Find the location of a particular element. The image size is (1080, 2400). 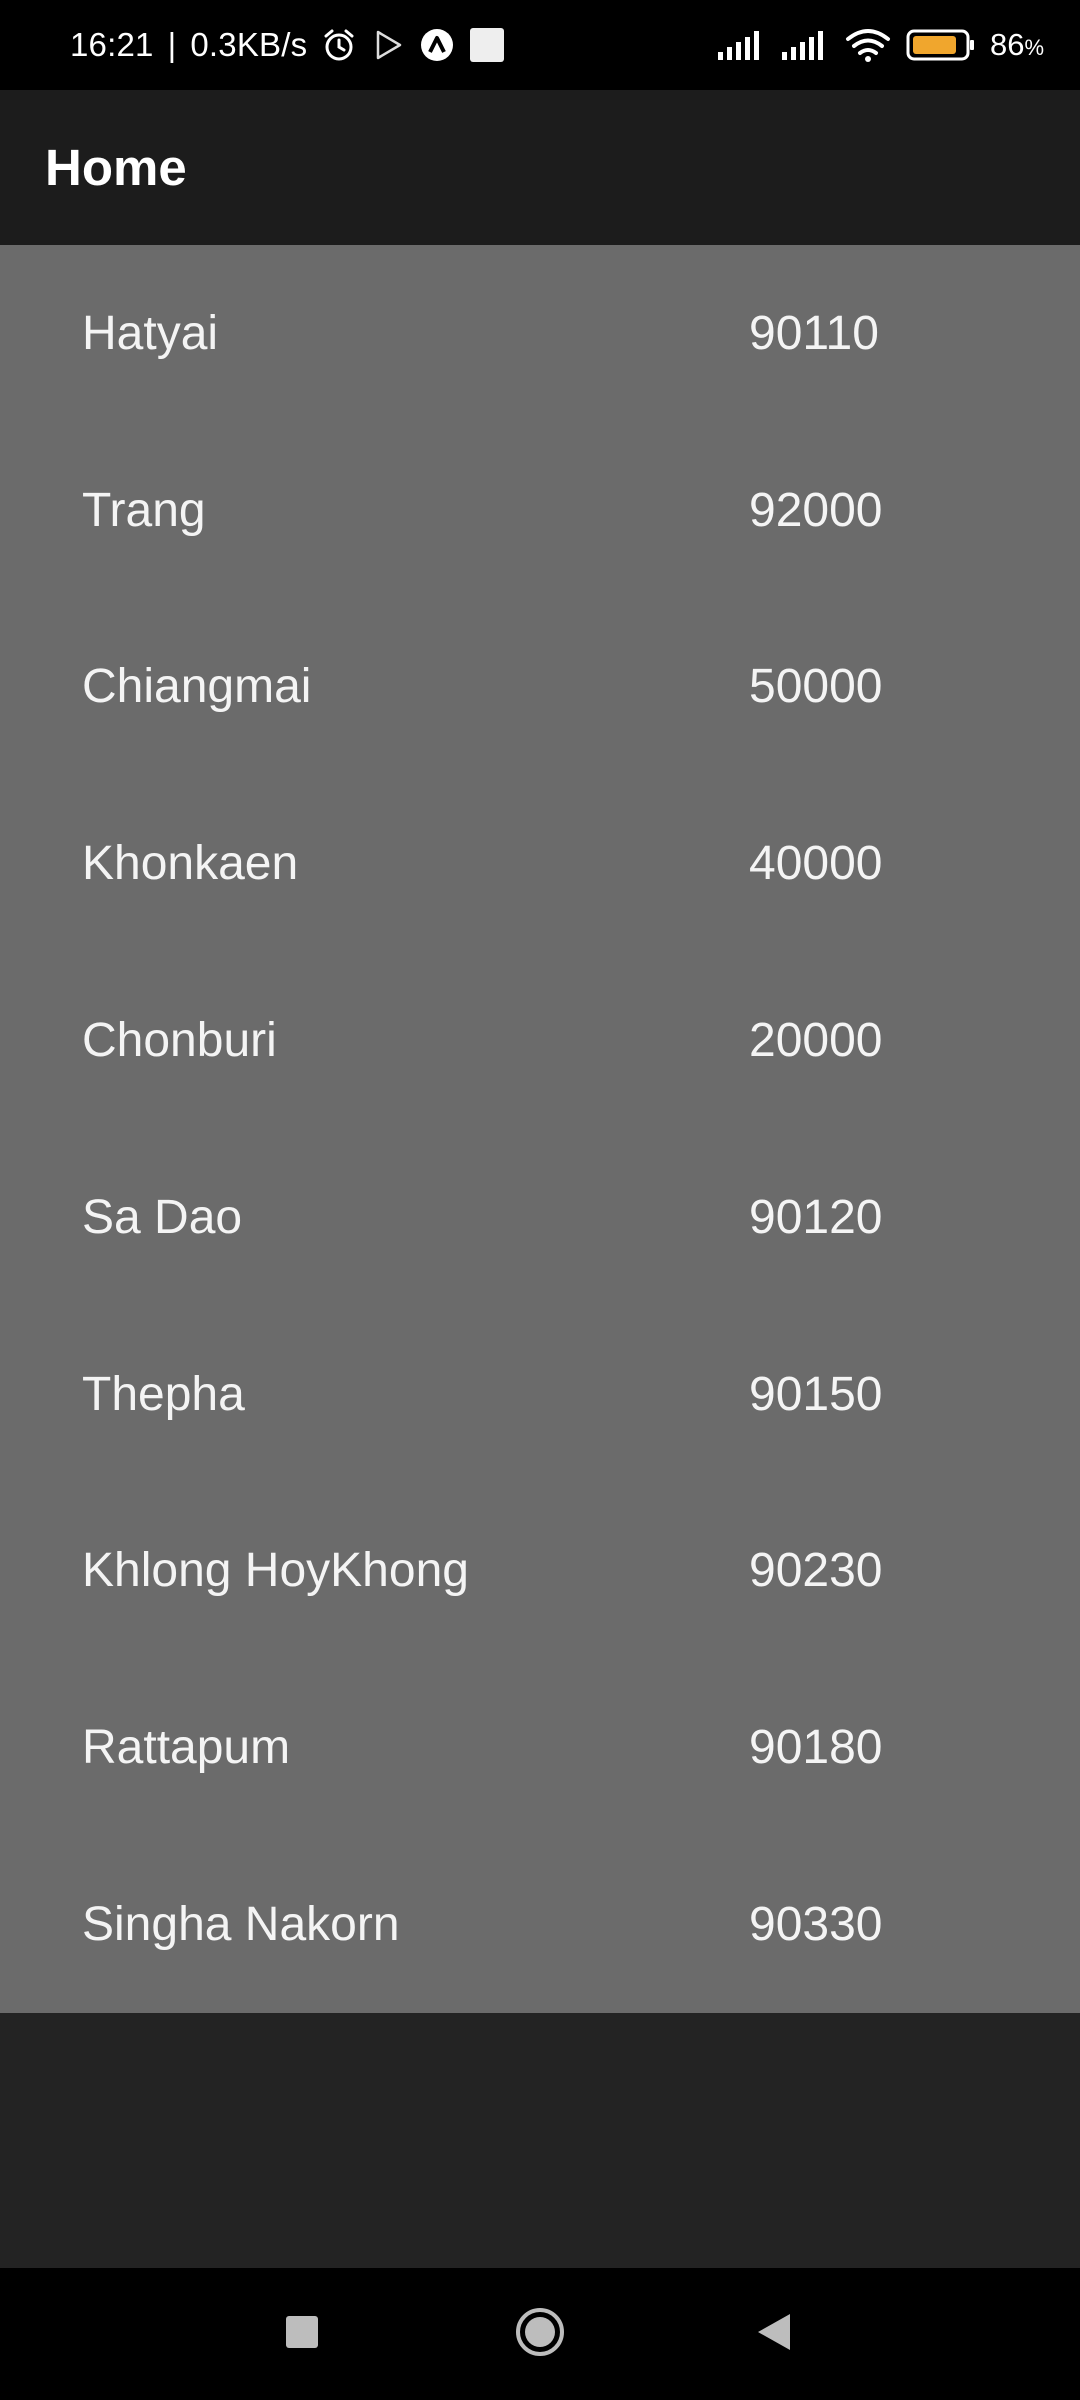

battery-percent-value: 86 is located at coordinates (1007, 44).